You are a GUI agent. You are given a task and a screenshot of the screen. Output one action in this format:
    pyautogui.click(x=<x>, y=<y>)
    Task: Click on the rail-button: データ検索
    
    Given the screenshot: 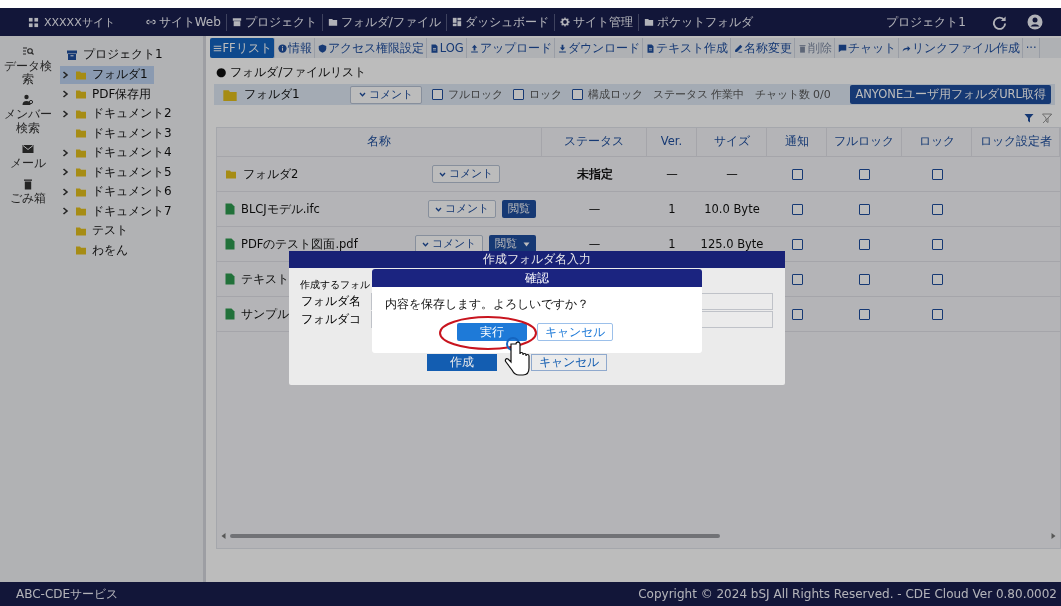 What is the action you would take?
    pyautogui.click(x=28, y=66)
    